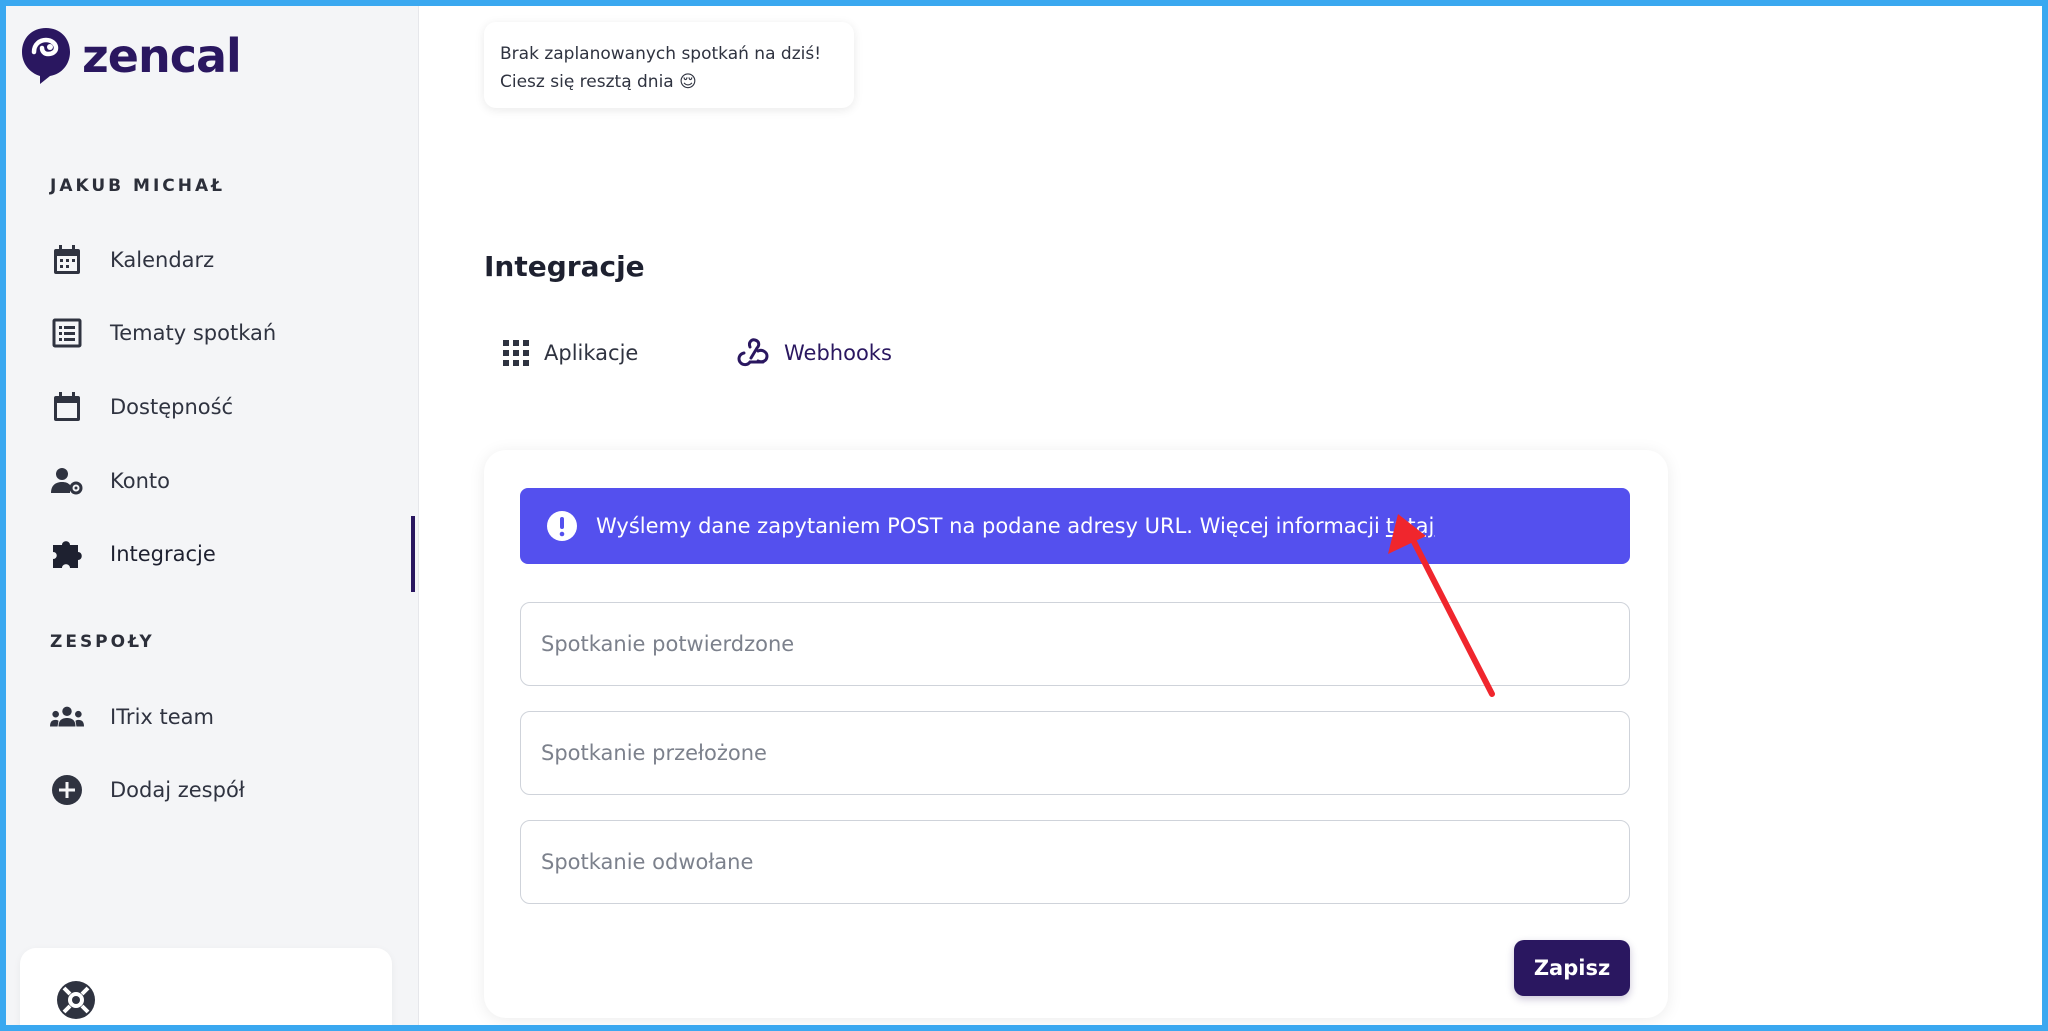 The height and width of the screenshot is (1031, 2048). What do you see at coordinates (591, 353) in the screenshot?
I see `tab-label: Aplikacje` at bounding box center [591, 353].